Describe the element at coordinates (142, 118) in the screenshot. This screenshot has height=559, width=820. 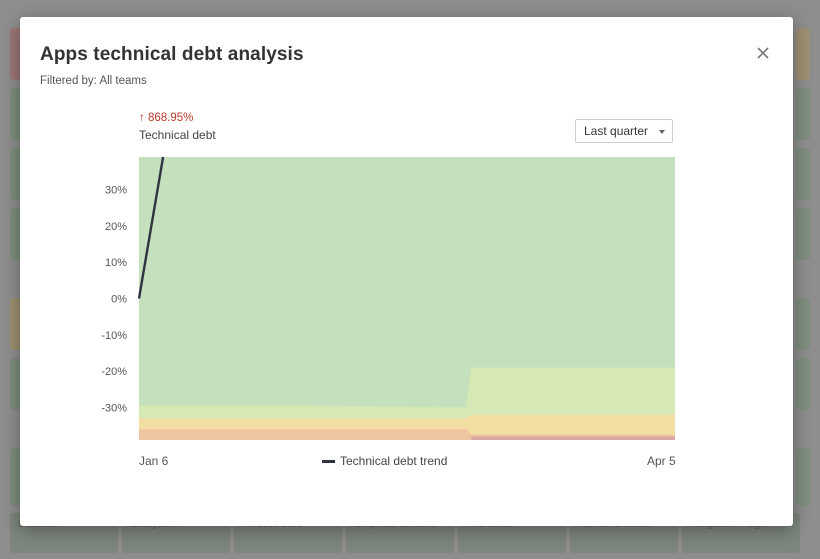
I see `arrow-up-icon: ↑` at that location.